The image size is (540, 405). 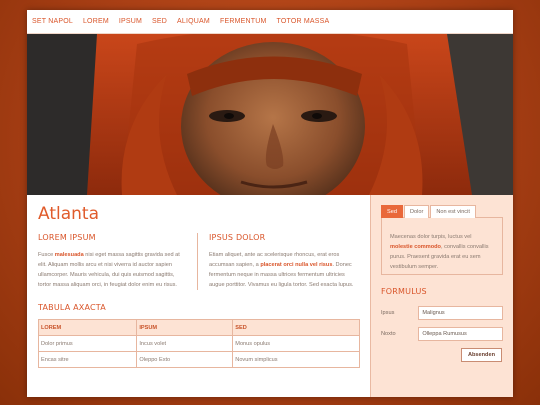 What do you see at coordinates (87, 343) in the screenshot?
I see `table-cell: Dolor primus` at bounding box center [87, 343].